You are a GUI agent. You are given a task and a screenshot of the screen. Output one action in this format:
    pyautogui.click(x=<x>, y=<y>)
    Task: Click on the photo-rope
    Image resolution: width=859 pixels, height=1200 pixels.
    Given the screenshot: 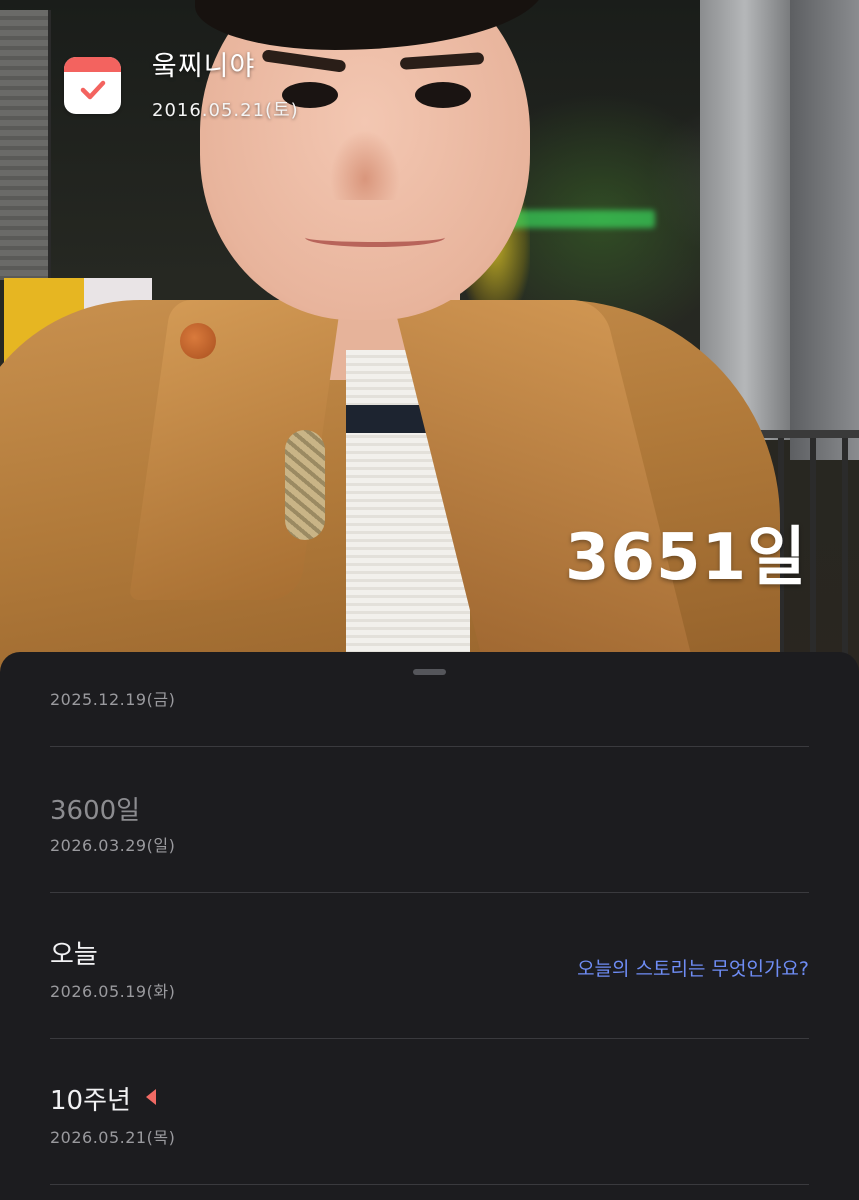 What is the action you would take?
    pyautogui.click(x=305, y=485)
    